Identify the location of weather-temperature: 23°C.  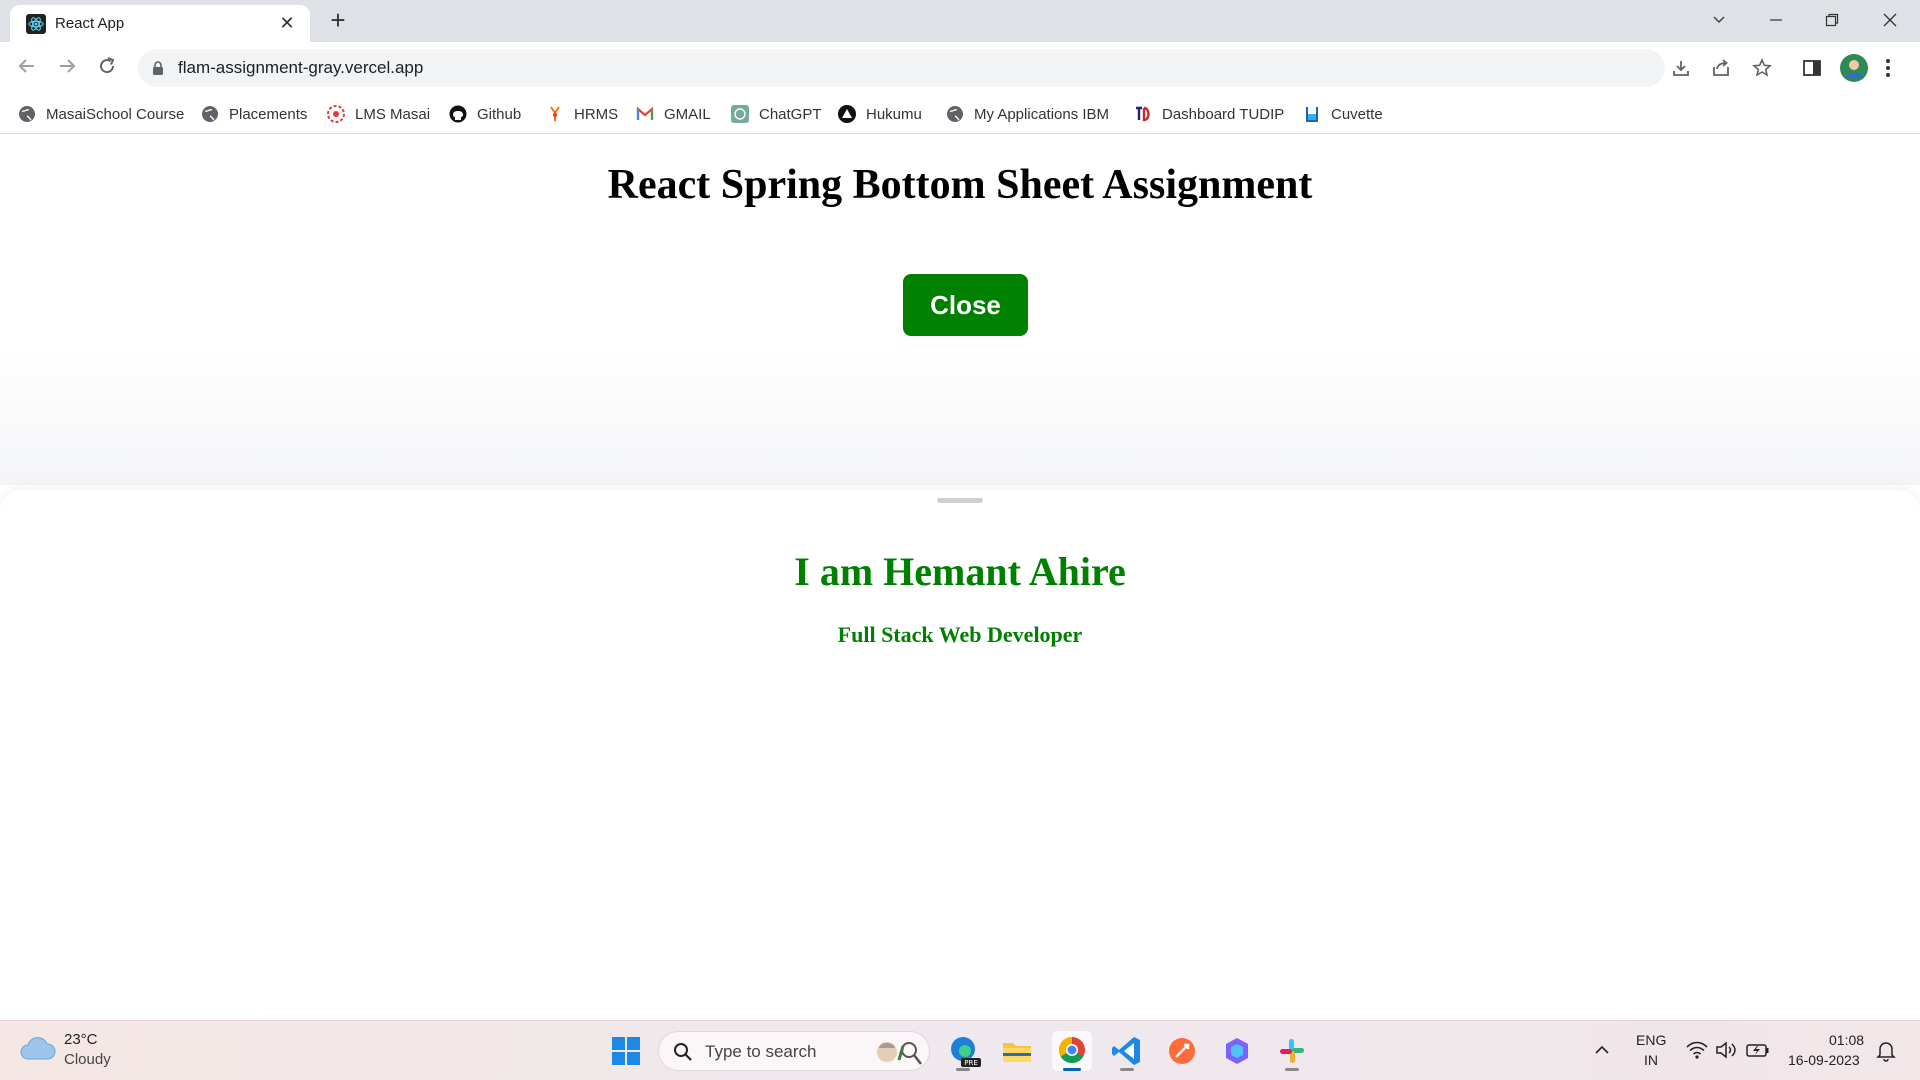
(81, 1039).